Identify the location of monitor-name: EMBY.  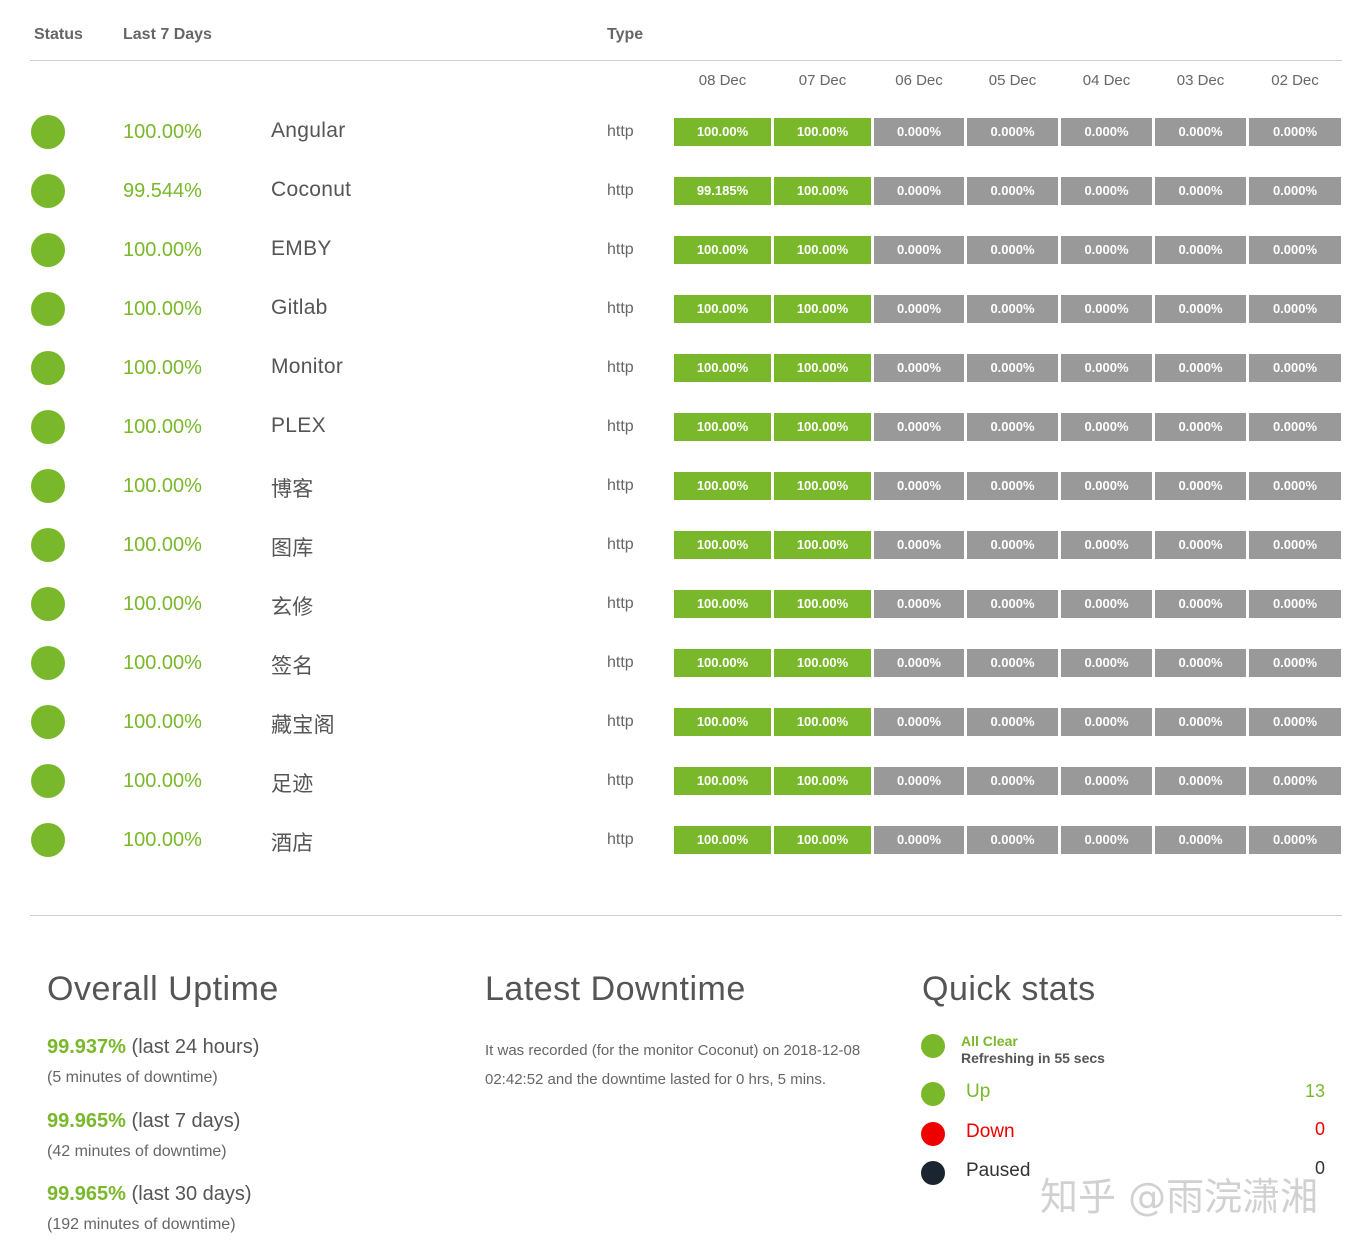
(301, 248).